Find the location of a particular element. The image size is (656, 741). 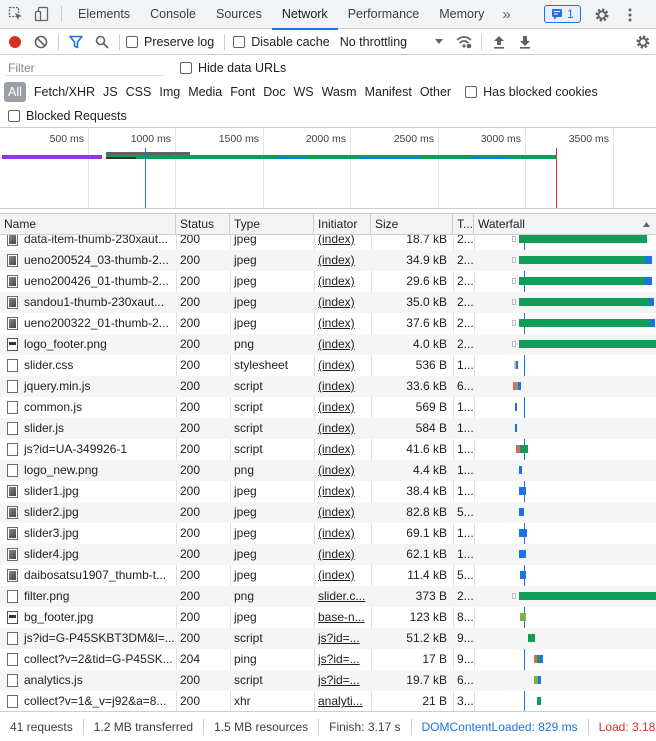

column-header-size: Size is located at coordinates (412, 224).